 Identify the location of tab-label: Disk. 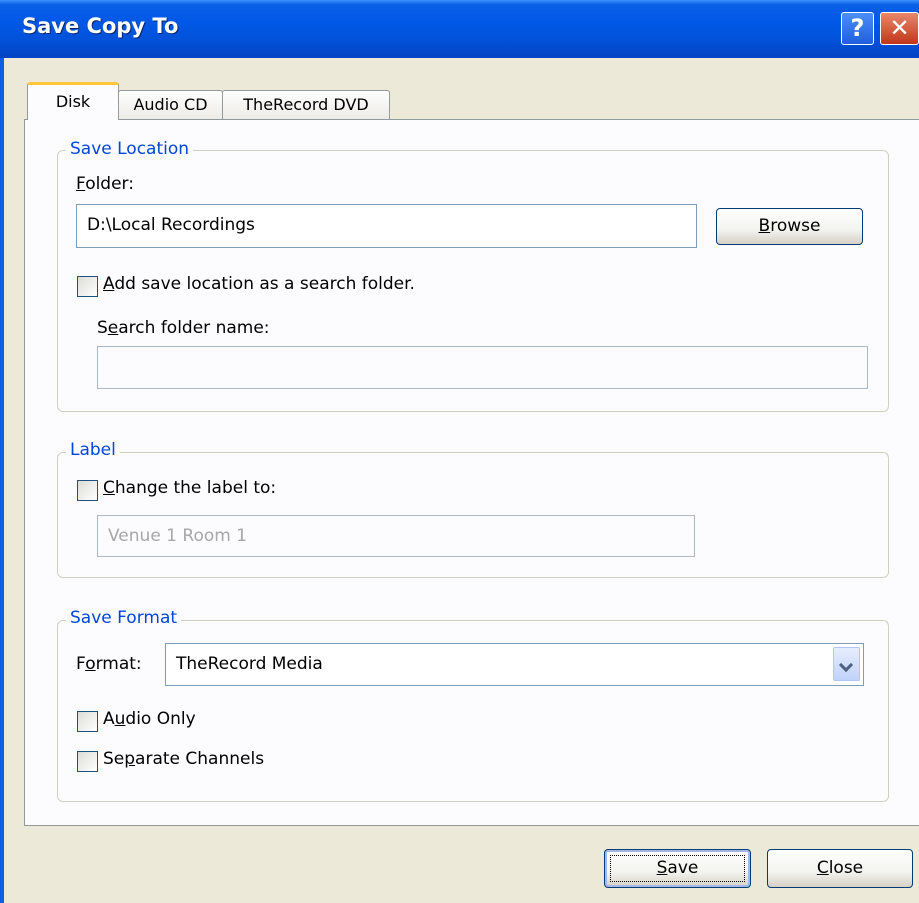
(73, 101).